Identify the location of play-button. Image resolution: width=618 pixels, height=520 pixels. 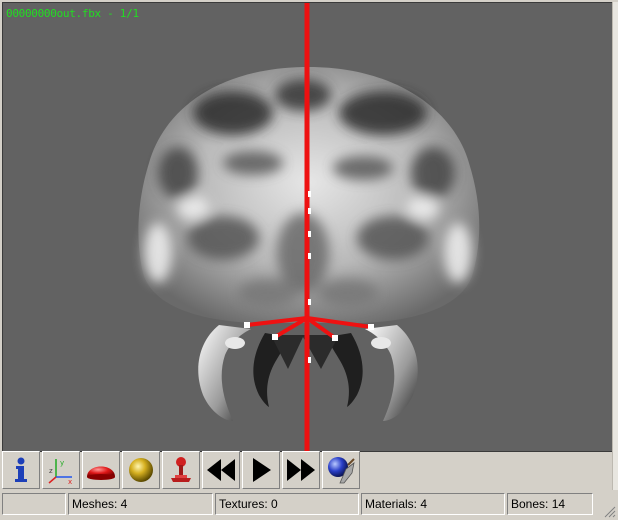
(261, 470).